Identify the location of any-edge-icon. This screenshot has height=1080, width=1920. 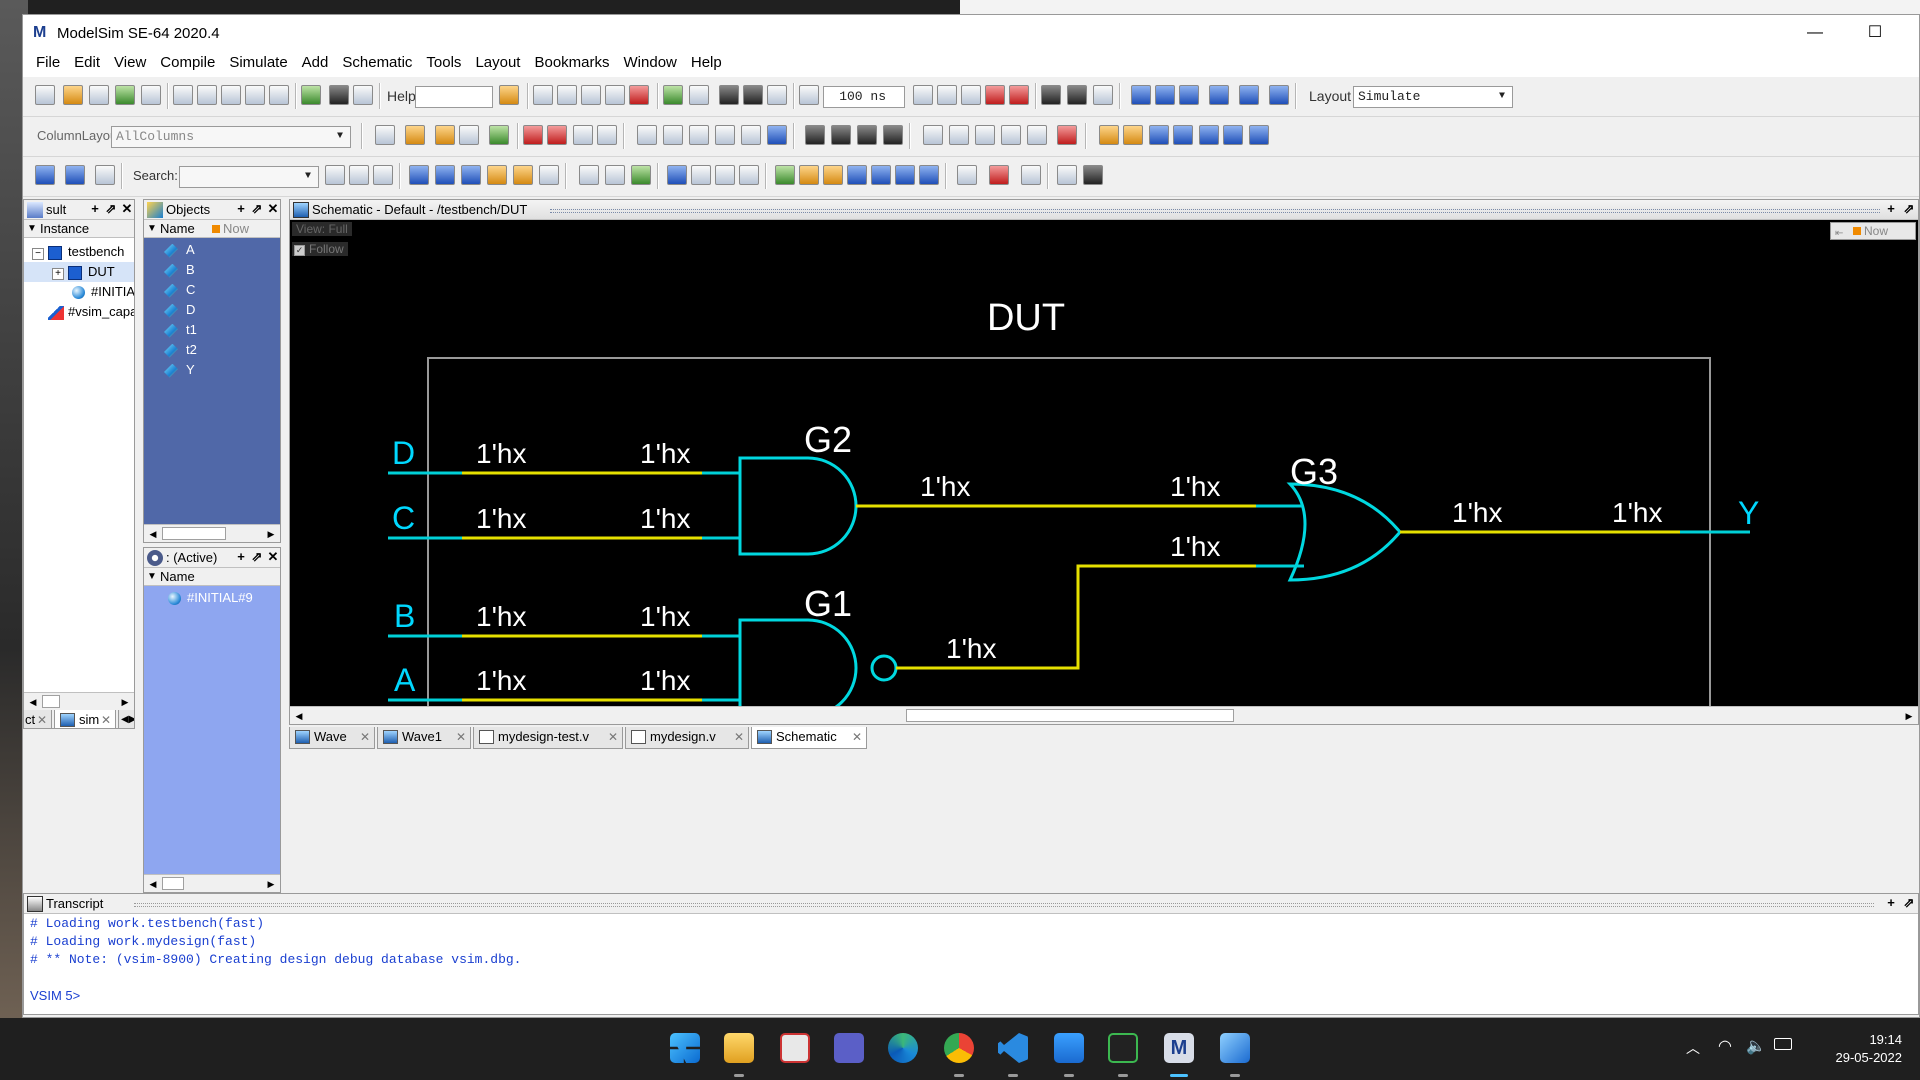
(749, 175).